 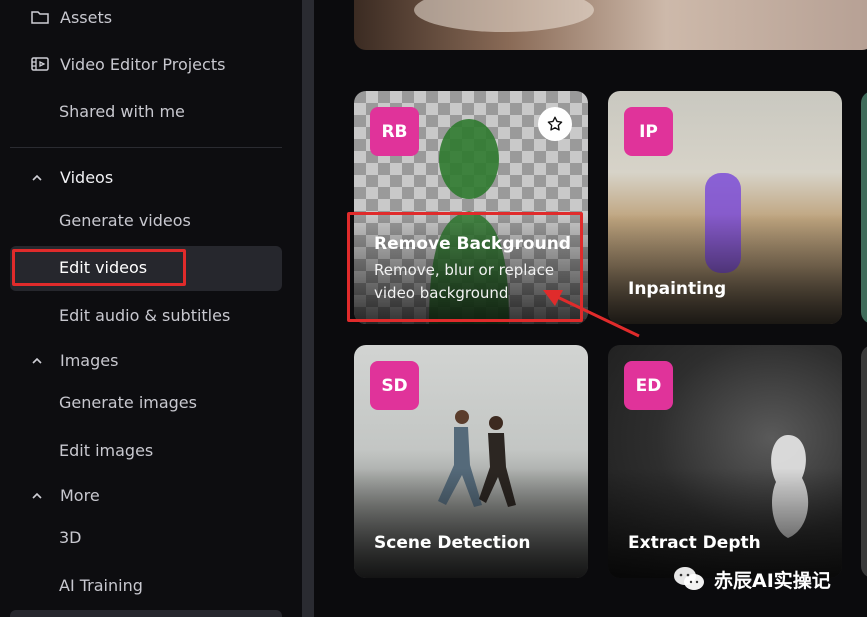 I want to click on section-more-toggle: More, so click(x=65, y=495).